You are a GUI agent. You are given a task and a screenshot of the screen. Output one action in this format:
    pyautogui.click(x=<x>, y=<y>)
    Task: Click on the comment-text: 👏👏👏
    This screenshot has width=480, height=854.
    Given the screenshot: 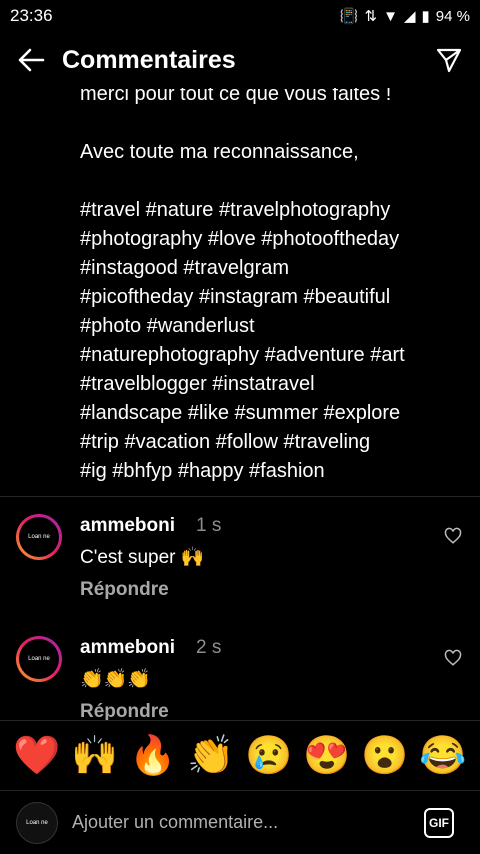 What is the action you would take?
    pyautogui.click(x=115, y=679)
    